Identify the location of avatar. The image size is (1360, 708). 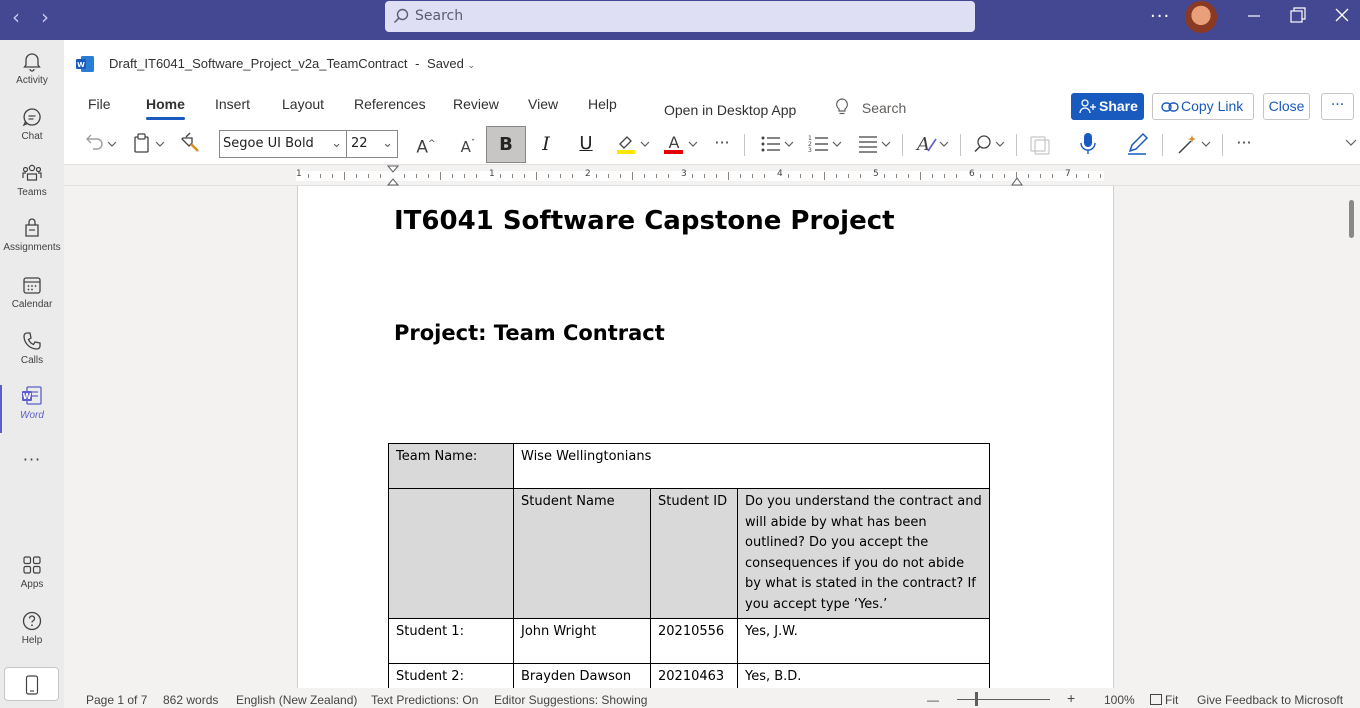
(1201, 331).